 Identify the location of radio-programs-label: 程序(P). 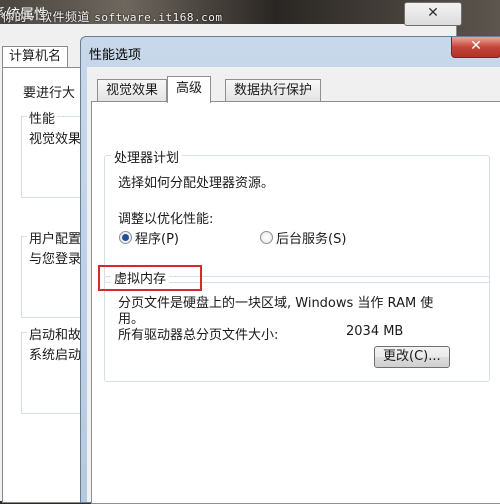
(157, 237).